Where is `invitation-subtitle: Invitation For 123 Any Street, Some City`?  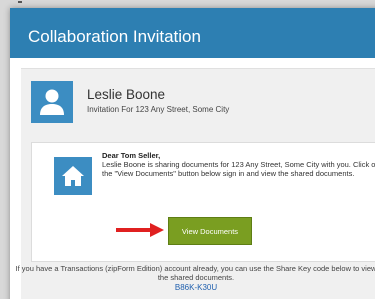
invitation-subtitle: Invitation For 123 Any Street, Some City is located at coordinates (158, 109).